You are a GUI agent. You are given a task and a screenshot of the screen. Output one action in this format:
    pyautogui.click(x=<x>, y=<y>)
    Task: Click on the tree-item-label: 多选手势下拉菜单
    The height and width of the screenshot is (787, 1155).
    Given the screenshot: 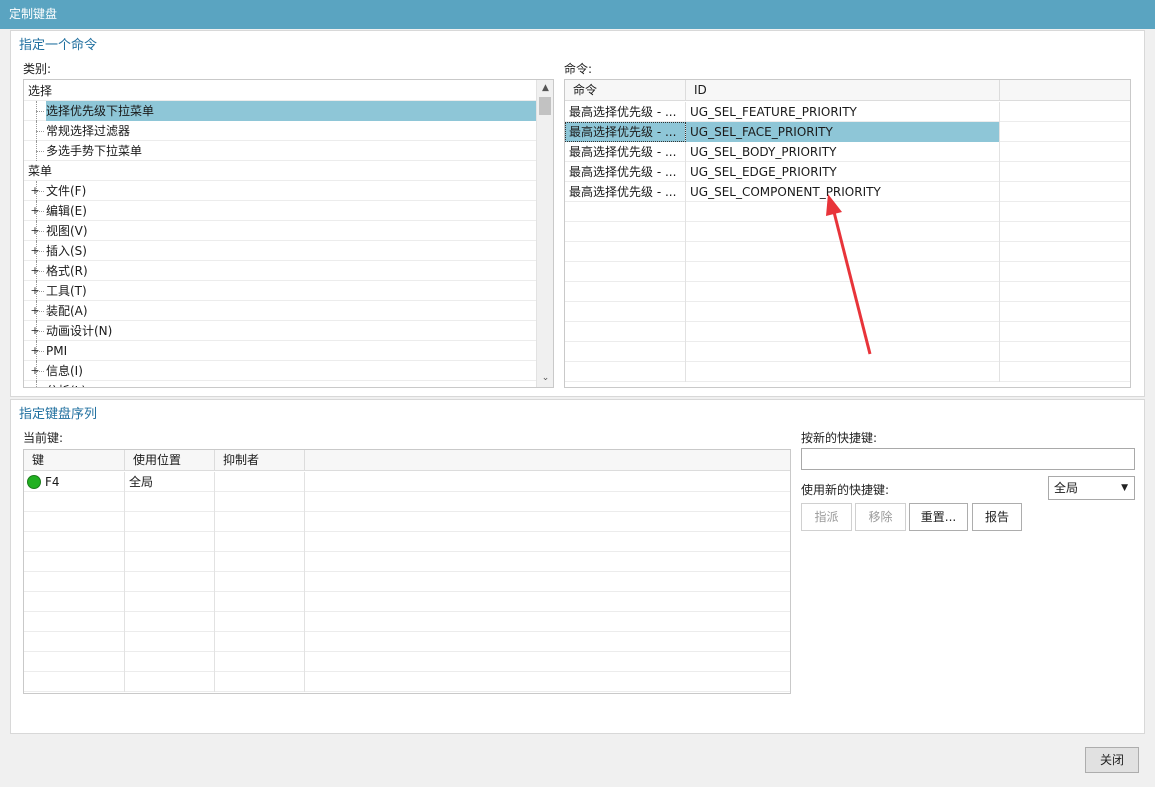 What is the action you would take?
    pyautogui.click(x=94, y=151)
    